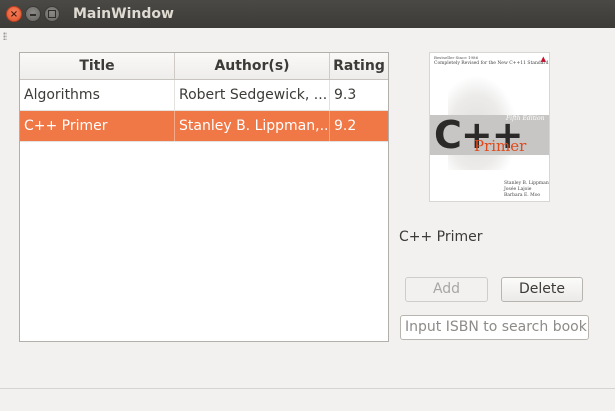  I want to click on isbn-search-input: Input ISBN to search book, so click(494, 327).